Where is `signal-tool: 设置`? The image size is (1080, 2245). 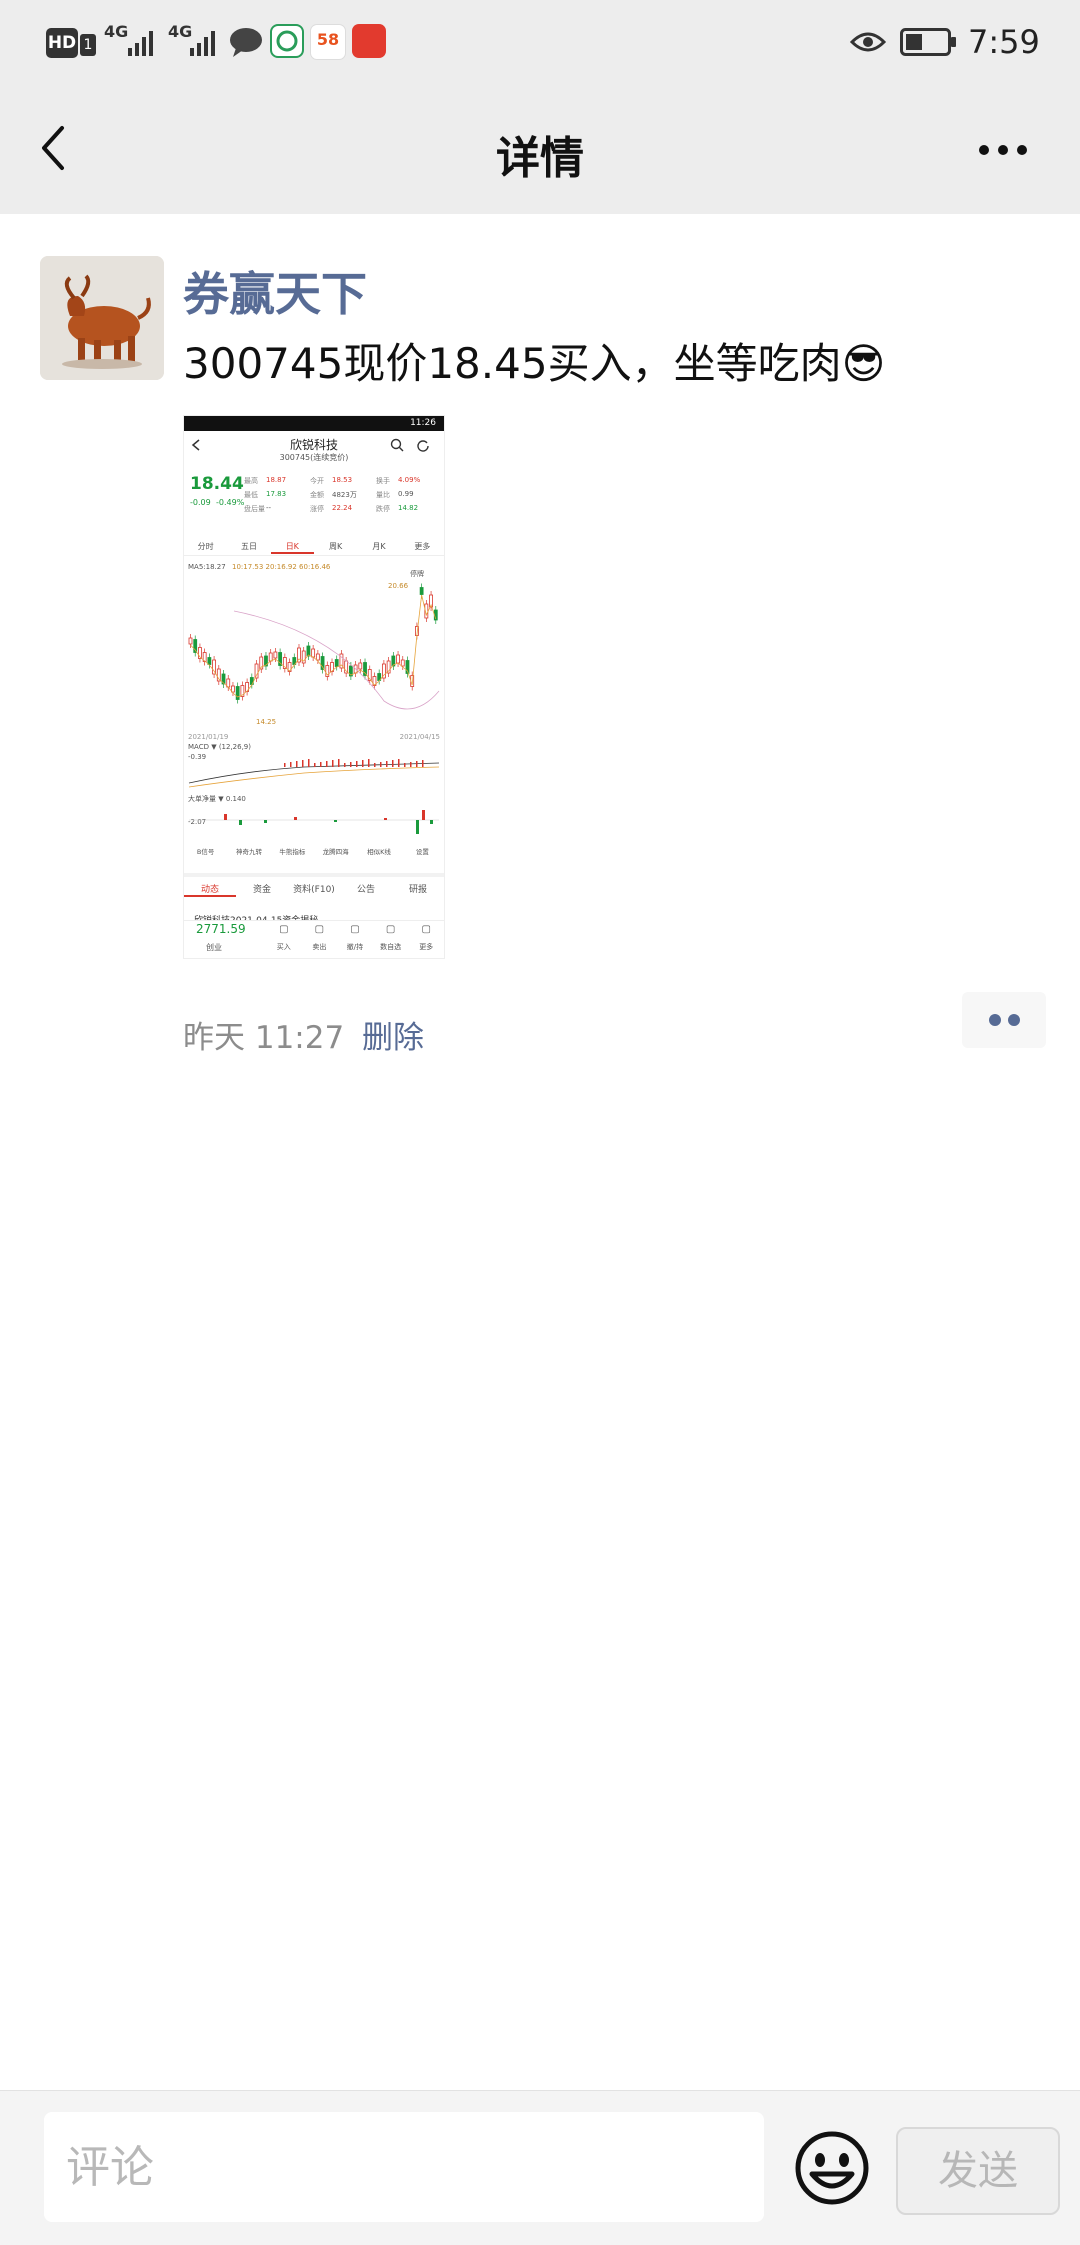 signal-tool: 设置 is located at coordinates (422, 851).